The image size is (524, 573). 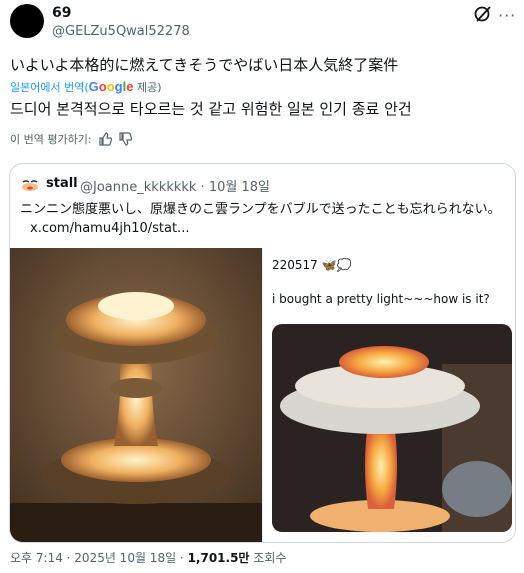 What do you see at coordinates (111, 86) in the screenshot?
I see `google-logo: Google` at bounding box center [111, 86].